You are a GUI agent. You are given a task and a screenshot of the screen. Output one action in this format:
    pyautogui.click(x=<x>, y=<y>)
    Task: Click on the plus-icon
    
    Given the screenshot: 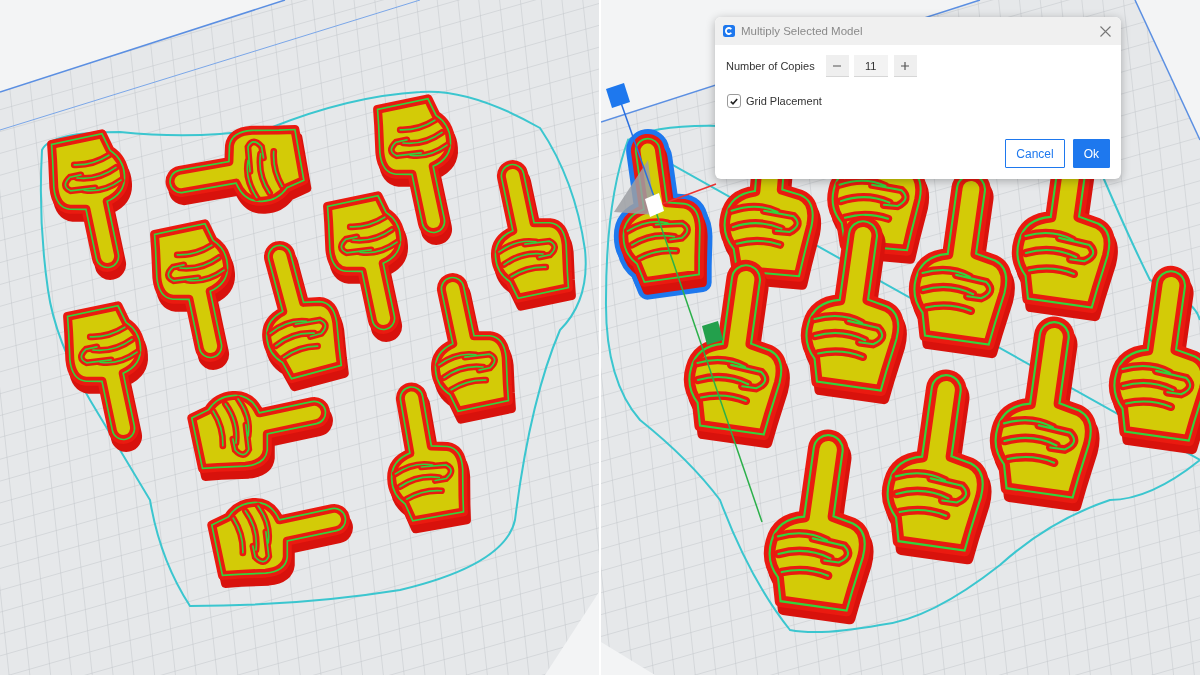 What is the action you would take?
    pyautogui.click(x=905, y=65)
    